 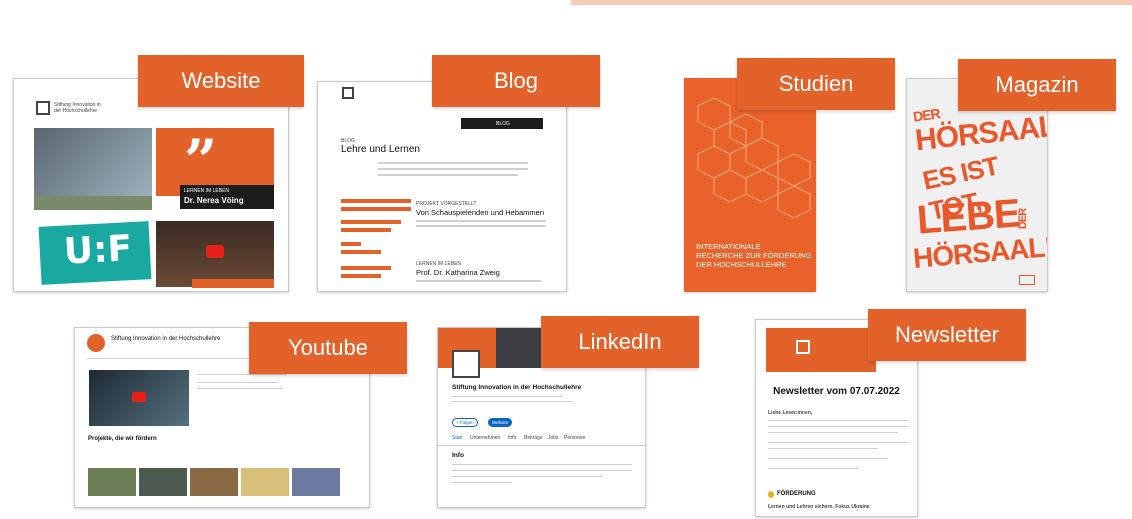 I want to click on video-play-icon, so click(x=139, y=397).